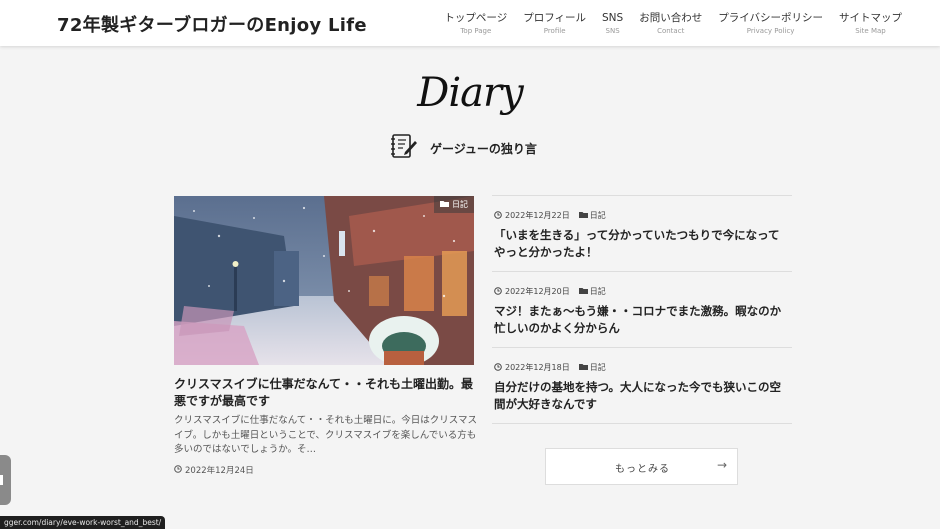 This screenshot has height=529, width=940. What do you see at coordinates (476, 31) in the screenshot?
I see `nav-sublabel: Top Page` at bounding box center [476, 31].